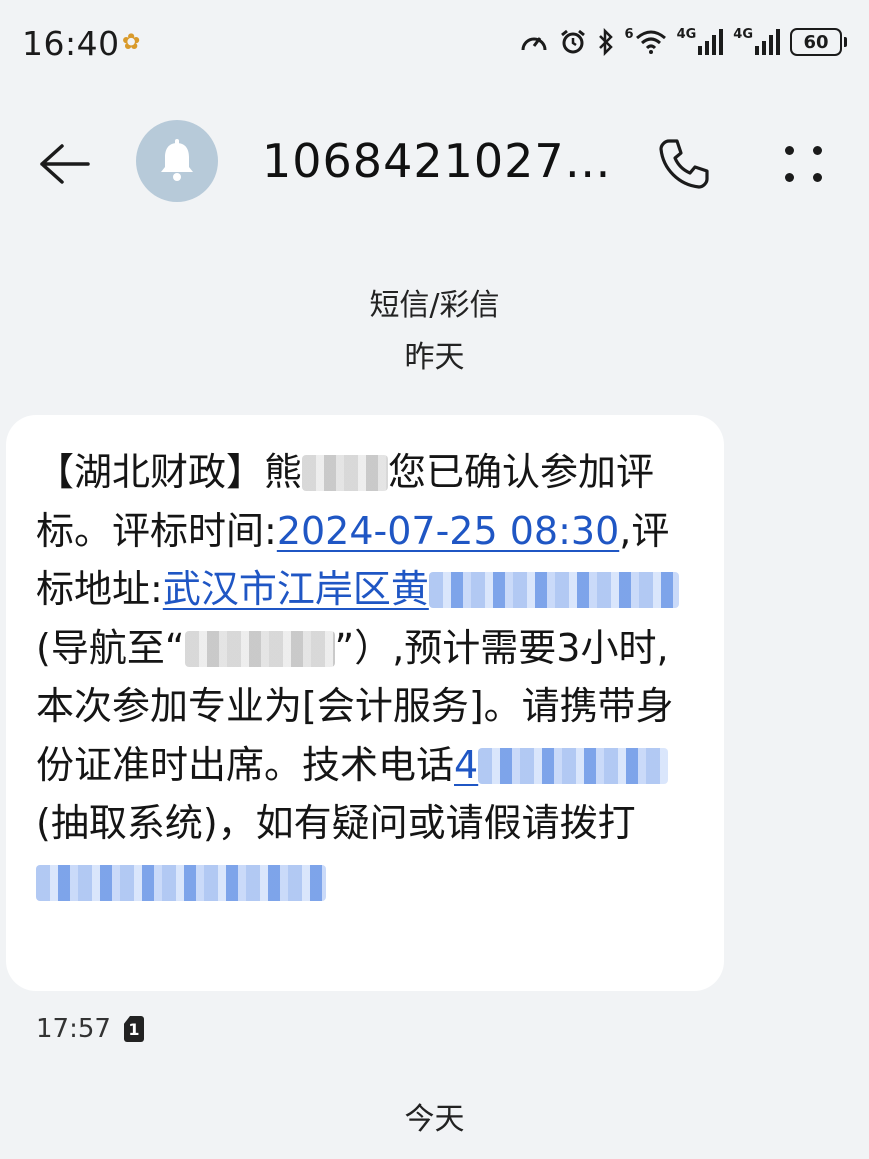  Describe the element at coordinates (573, 765) in the screenshot. I see `redacted-tech-phone` at that location.